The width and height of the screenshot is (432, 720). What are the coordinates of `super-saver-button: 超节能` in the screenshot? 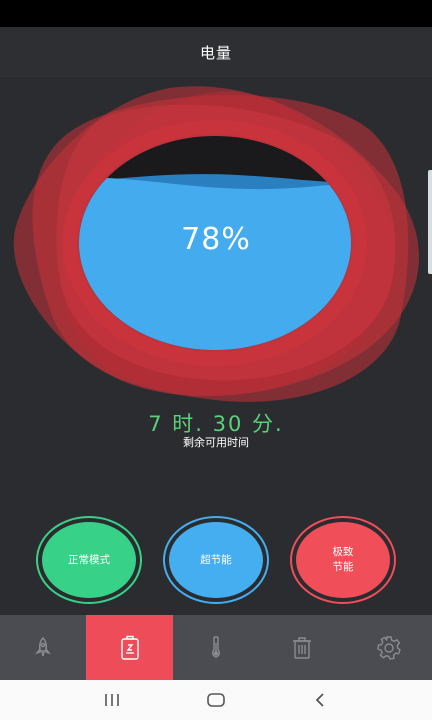 It's located at (216, 560).